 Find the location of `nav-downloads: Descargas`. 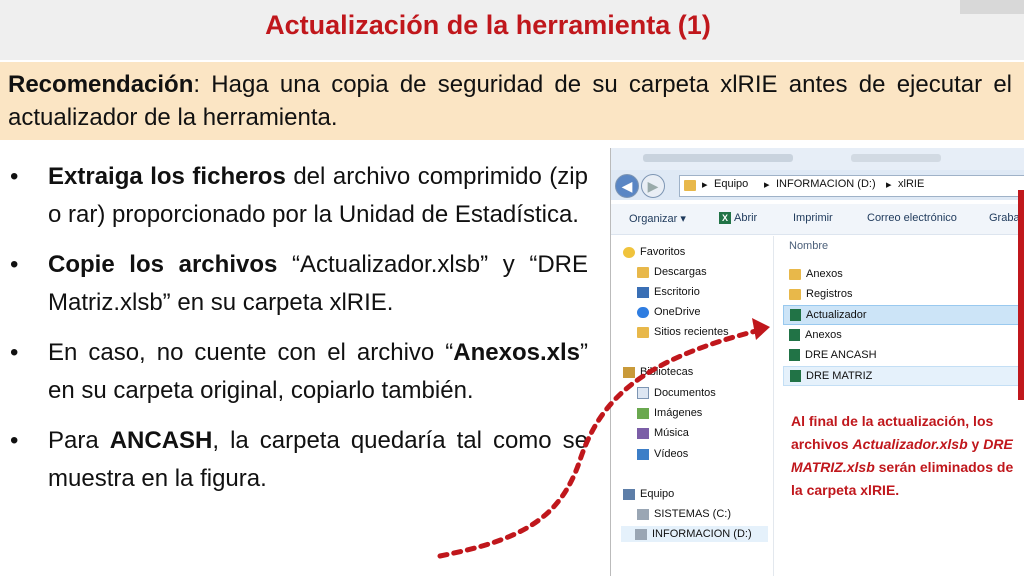

nav-downloads: Descargas is located at coordinates (672, 272).